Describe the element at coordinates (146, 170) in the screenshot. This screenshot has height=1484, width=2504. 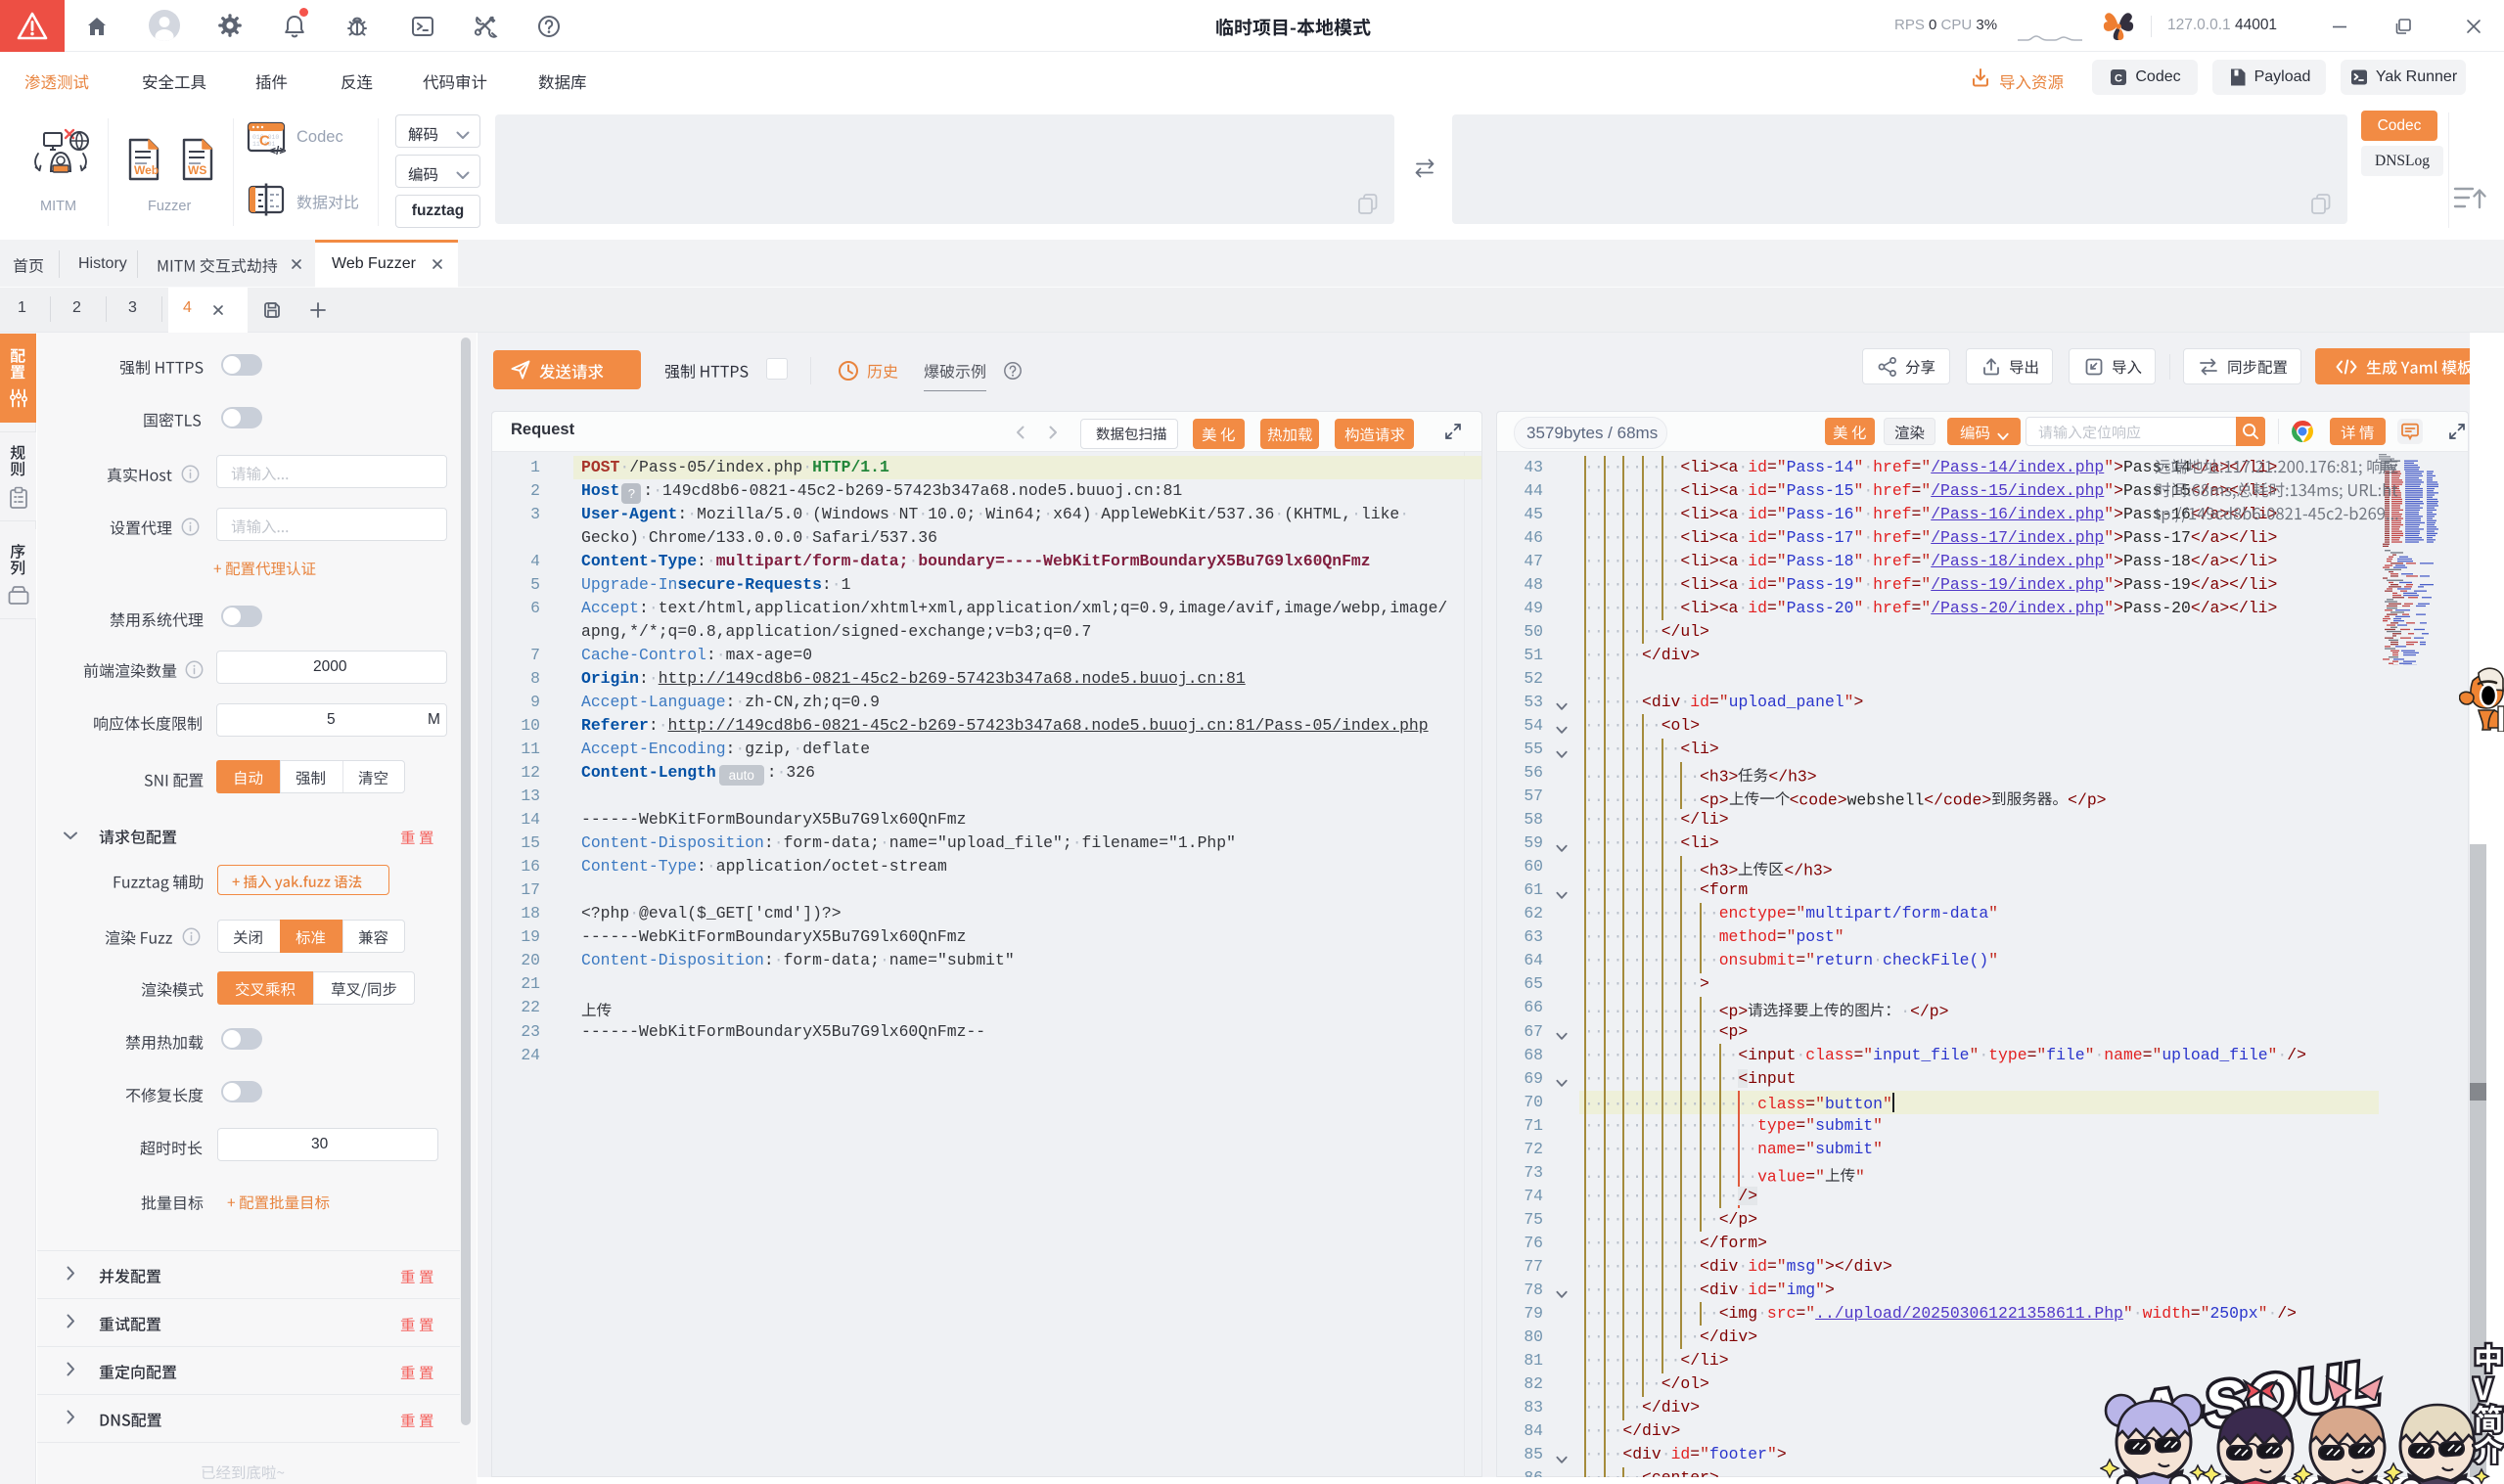
I see `svg-text: Web` at that location.